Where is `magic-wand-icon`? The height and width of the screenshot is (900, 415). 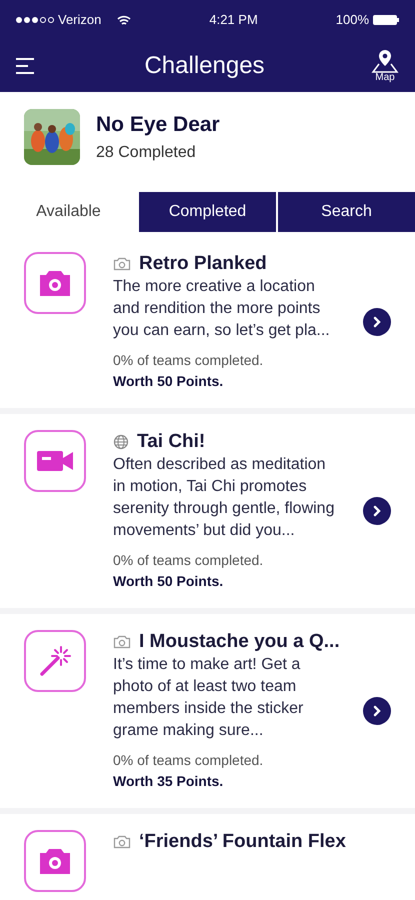
magic-wand-icon is located at coordinates (55, 661).